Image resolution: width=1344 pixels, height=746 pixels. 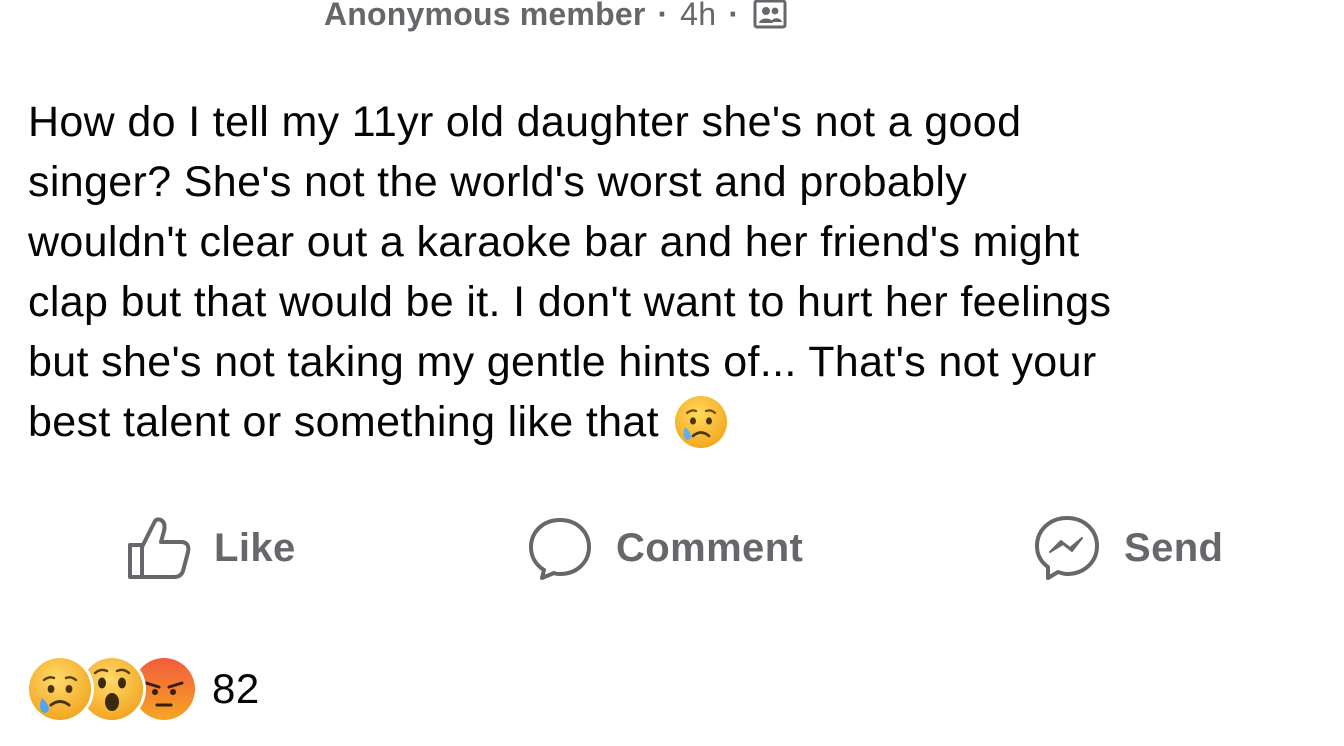 I want to click on comment-bubble-icon, so click(x=560, y=549).